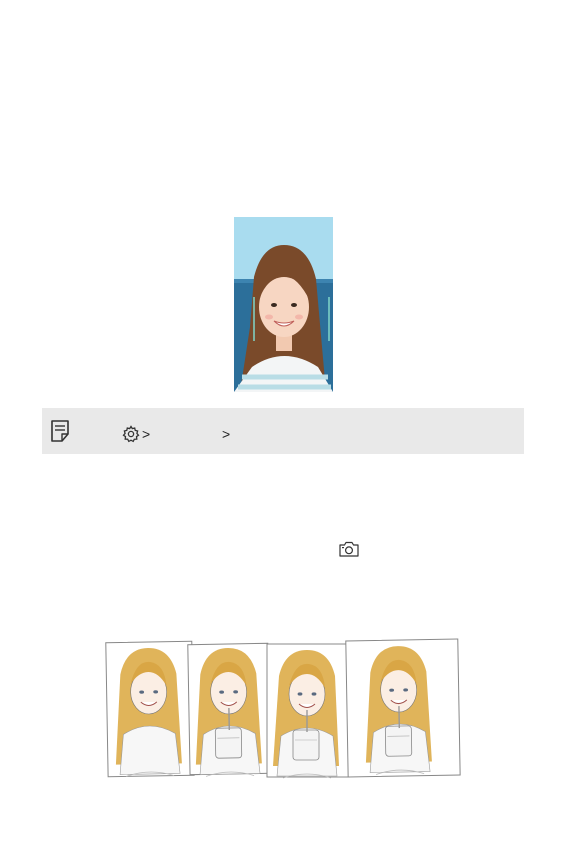  What do you see at coordinates (60, 431) in the screenshot?
I see `note-icon` at bounding box center [60, 431].